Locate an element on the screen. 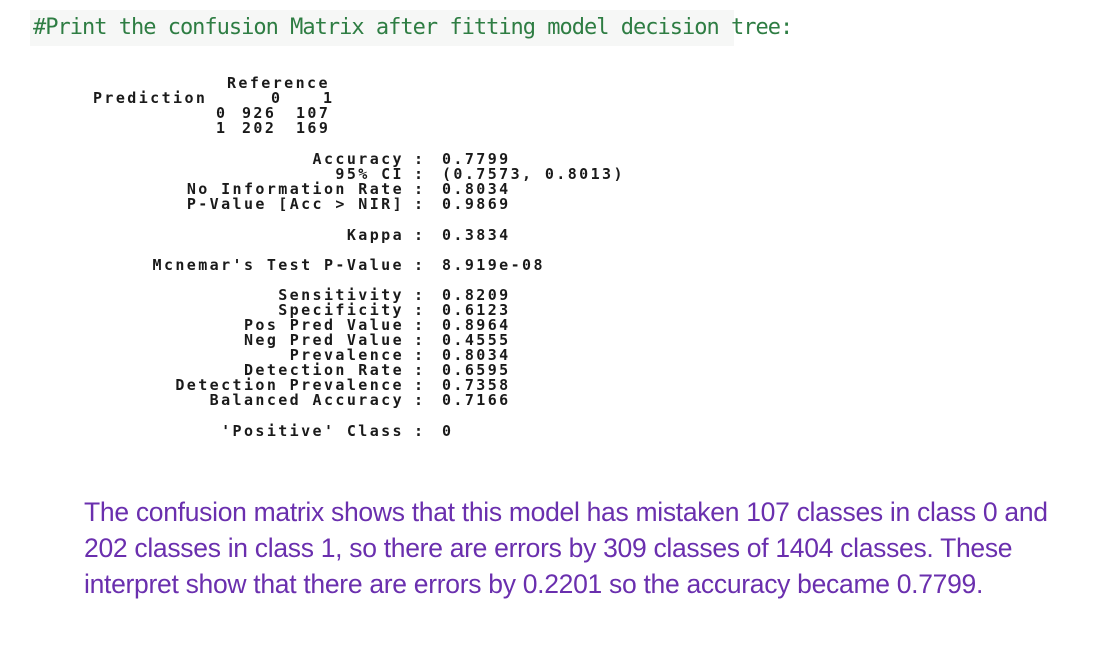 This screenshot has width=1094, height=655. stat-row: Neg Pred Value : 0.4555 is located at coordinates (547, 340).